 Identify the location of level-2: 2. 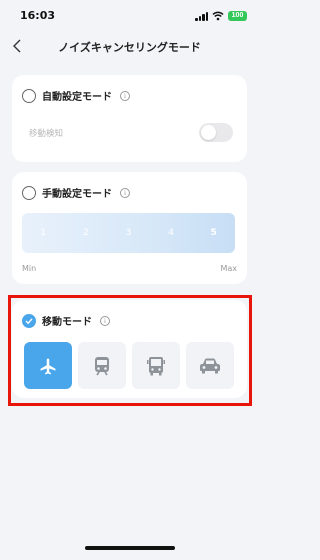
(86, 233).